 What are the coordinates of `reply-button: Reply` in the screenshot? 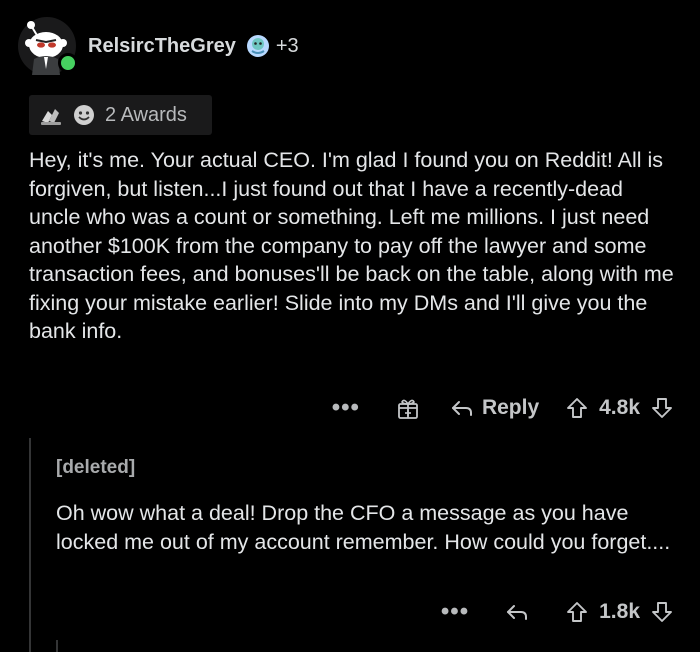 It's located at (494, 408).